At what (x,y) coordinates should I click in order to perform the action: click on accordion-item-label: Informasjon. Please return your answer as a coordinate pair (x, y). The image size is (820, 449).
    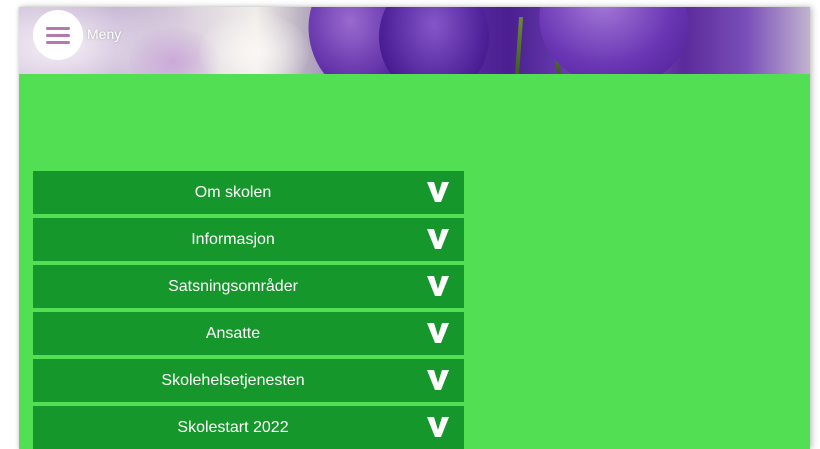
    Looking at the image, I should click on (233, 239).